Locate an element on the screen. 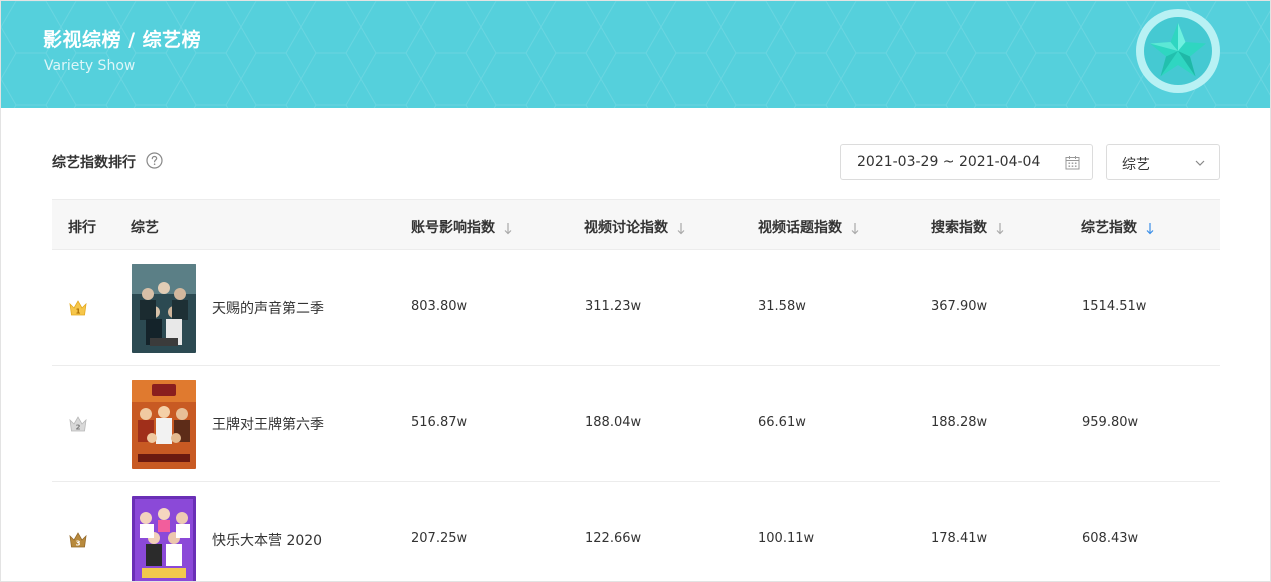  account-influence-value: 803.80w is located at coordinates (439, 306).